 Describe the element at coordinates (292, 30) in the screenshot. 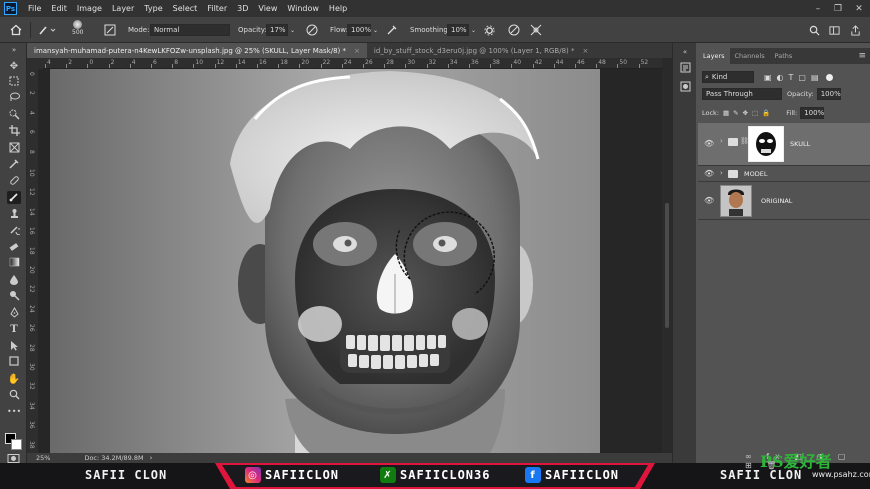

I see `opacity-dropdown-icon: ⌄` at that location.